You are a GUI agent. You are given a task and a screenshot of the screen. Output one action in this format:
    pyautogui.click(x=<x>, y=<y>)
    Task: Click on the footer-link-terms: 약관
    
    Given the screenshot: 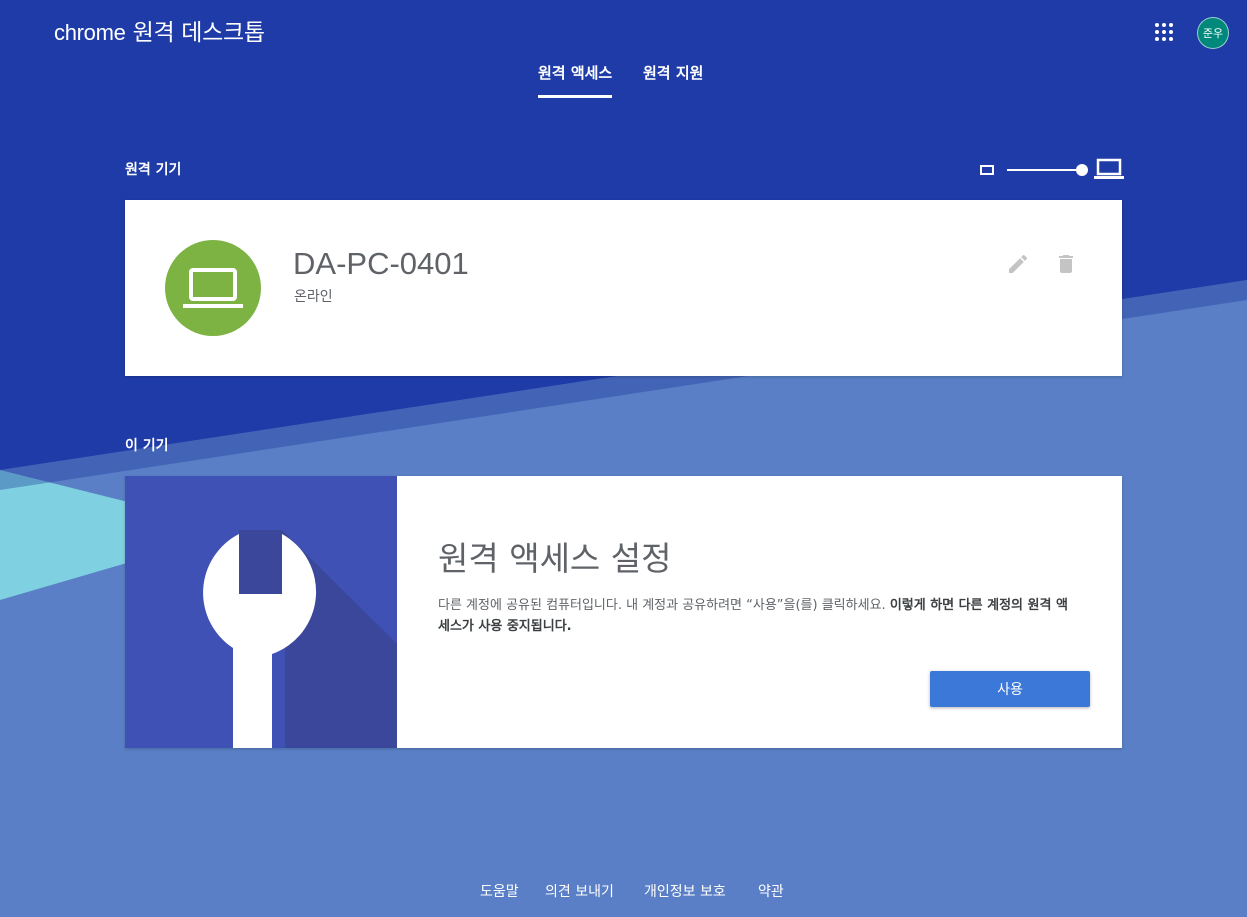 What is the action you would take?
    pyautogui.click(x=771, y=891)
    